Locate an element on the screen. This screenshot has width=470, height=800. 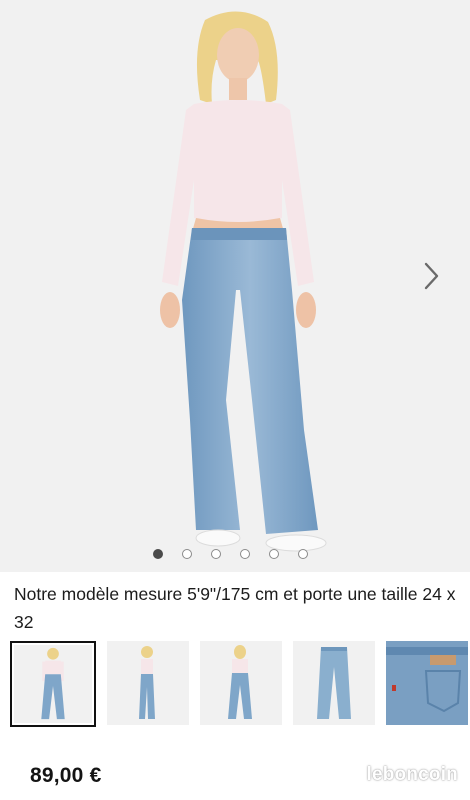
jeans-back-pocket-detail-photo is located at coordinates (427, 683).